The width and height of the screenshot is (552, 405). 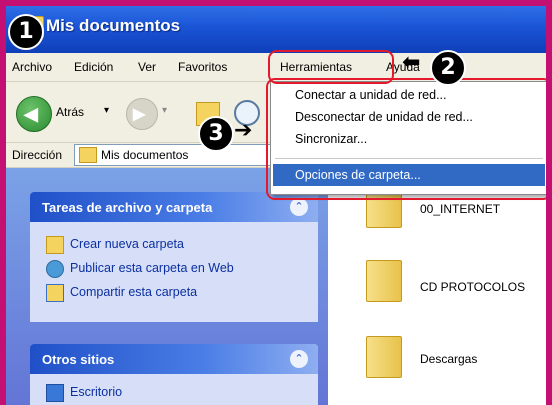 I want to click on globe-icon, so click(x=55, y=269).